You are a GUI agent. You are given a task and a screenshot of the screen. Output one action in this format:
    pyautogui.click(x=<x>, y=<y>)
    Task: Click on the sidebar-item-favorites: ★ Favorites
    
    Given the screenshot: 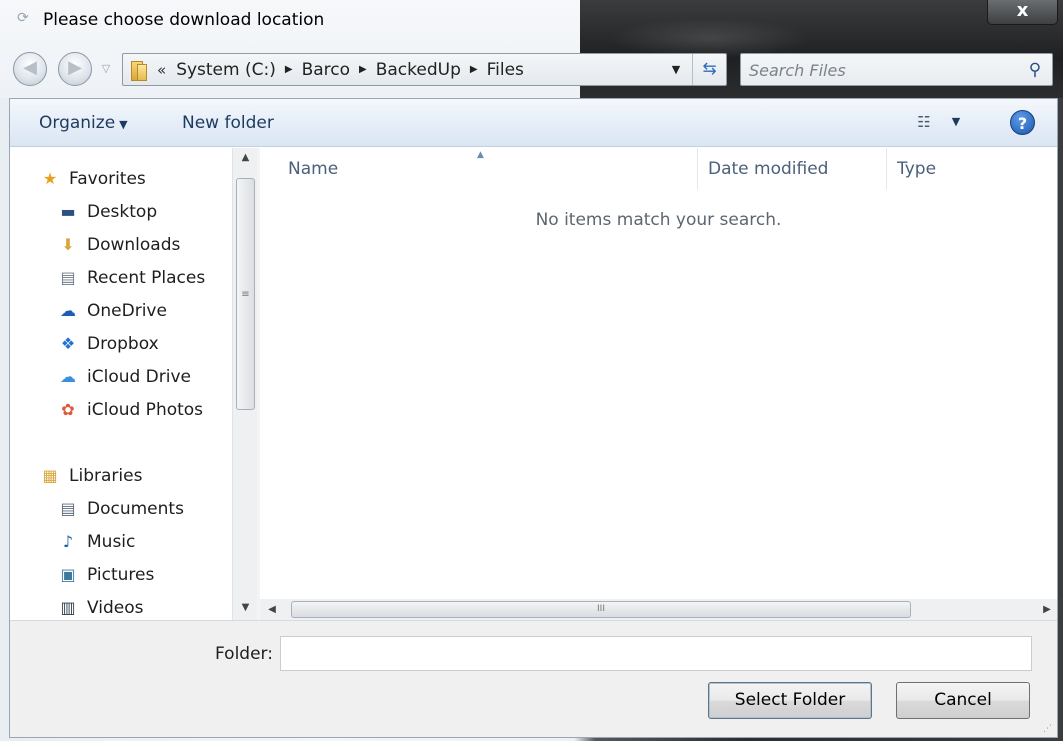 What is the action you would take?
    pyautogui.click(x=92, y=179)
    